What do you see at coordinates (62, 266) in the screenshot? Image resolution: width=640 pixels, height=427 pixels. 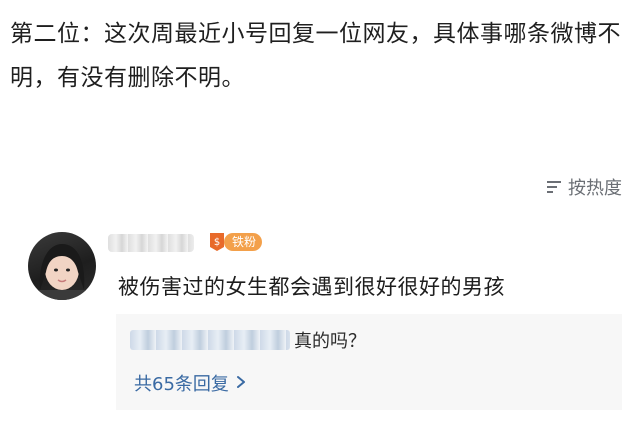 I see `avatar` at bounding box center [62, 266].